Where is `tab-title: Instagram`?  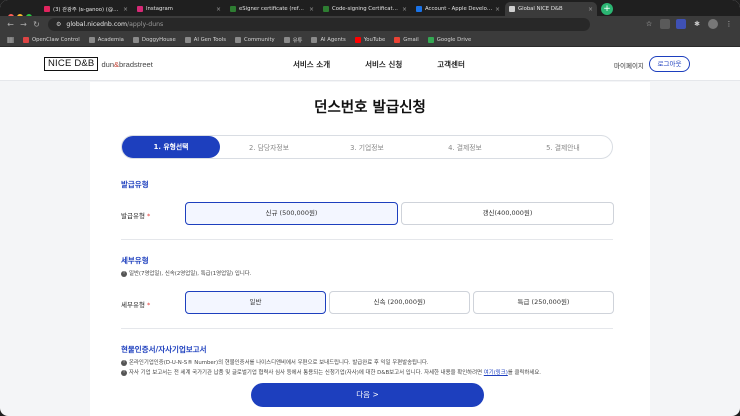
tab-title: Instagram is located at coordinates (159, 9).